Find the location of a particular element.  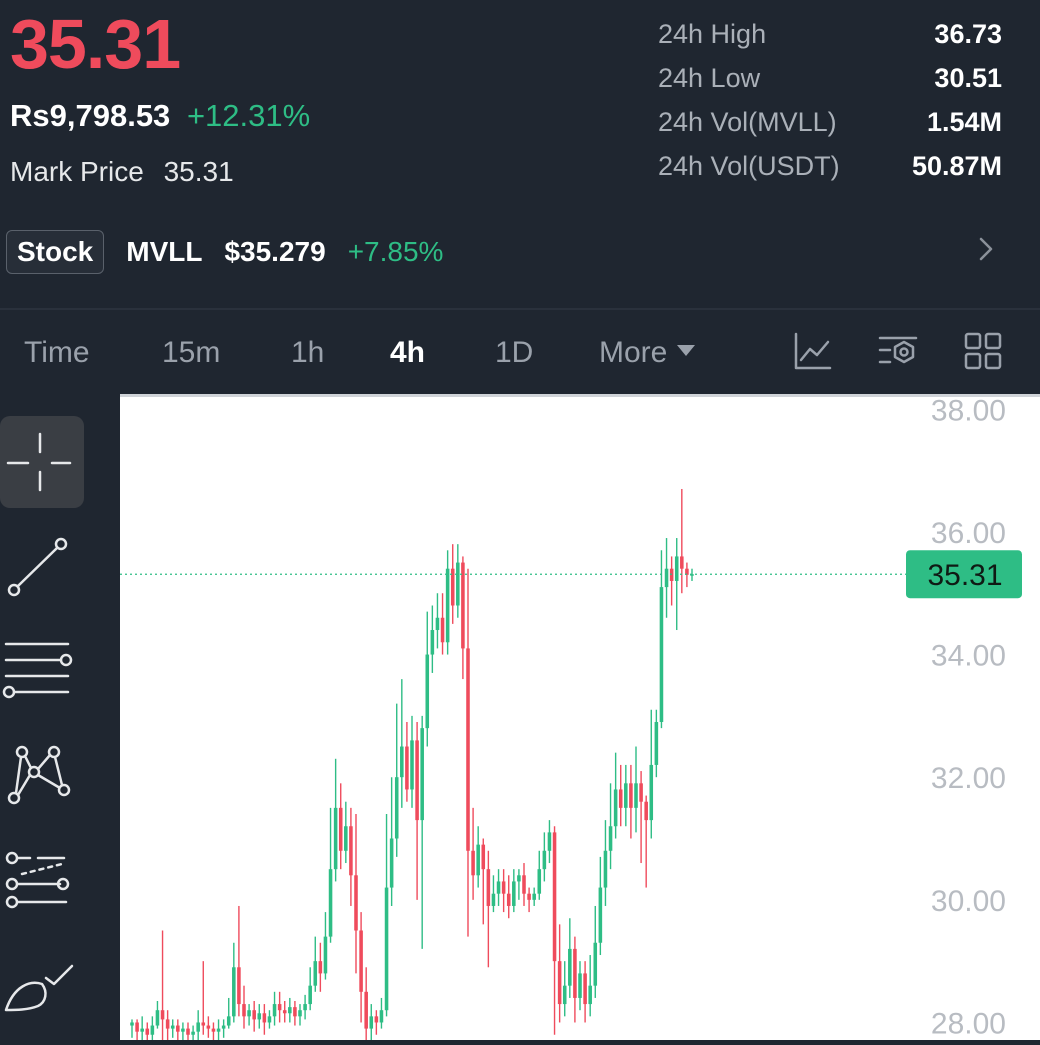

stat-label: 24h High is located at coordinates (712, 34).